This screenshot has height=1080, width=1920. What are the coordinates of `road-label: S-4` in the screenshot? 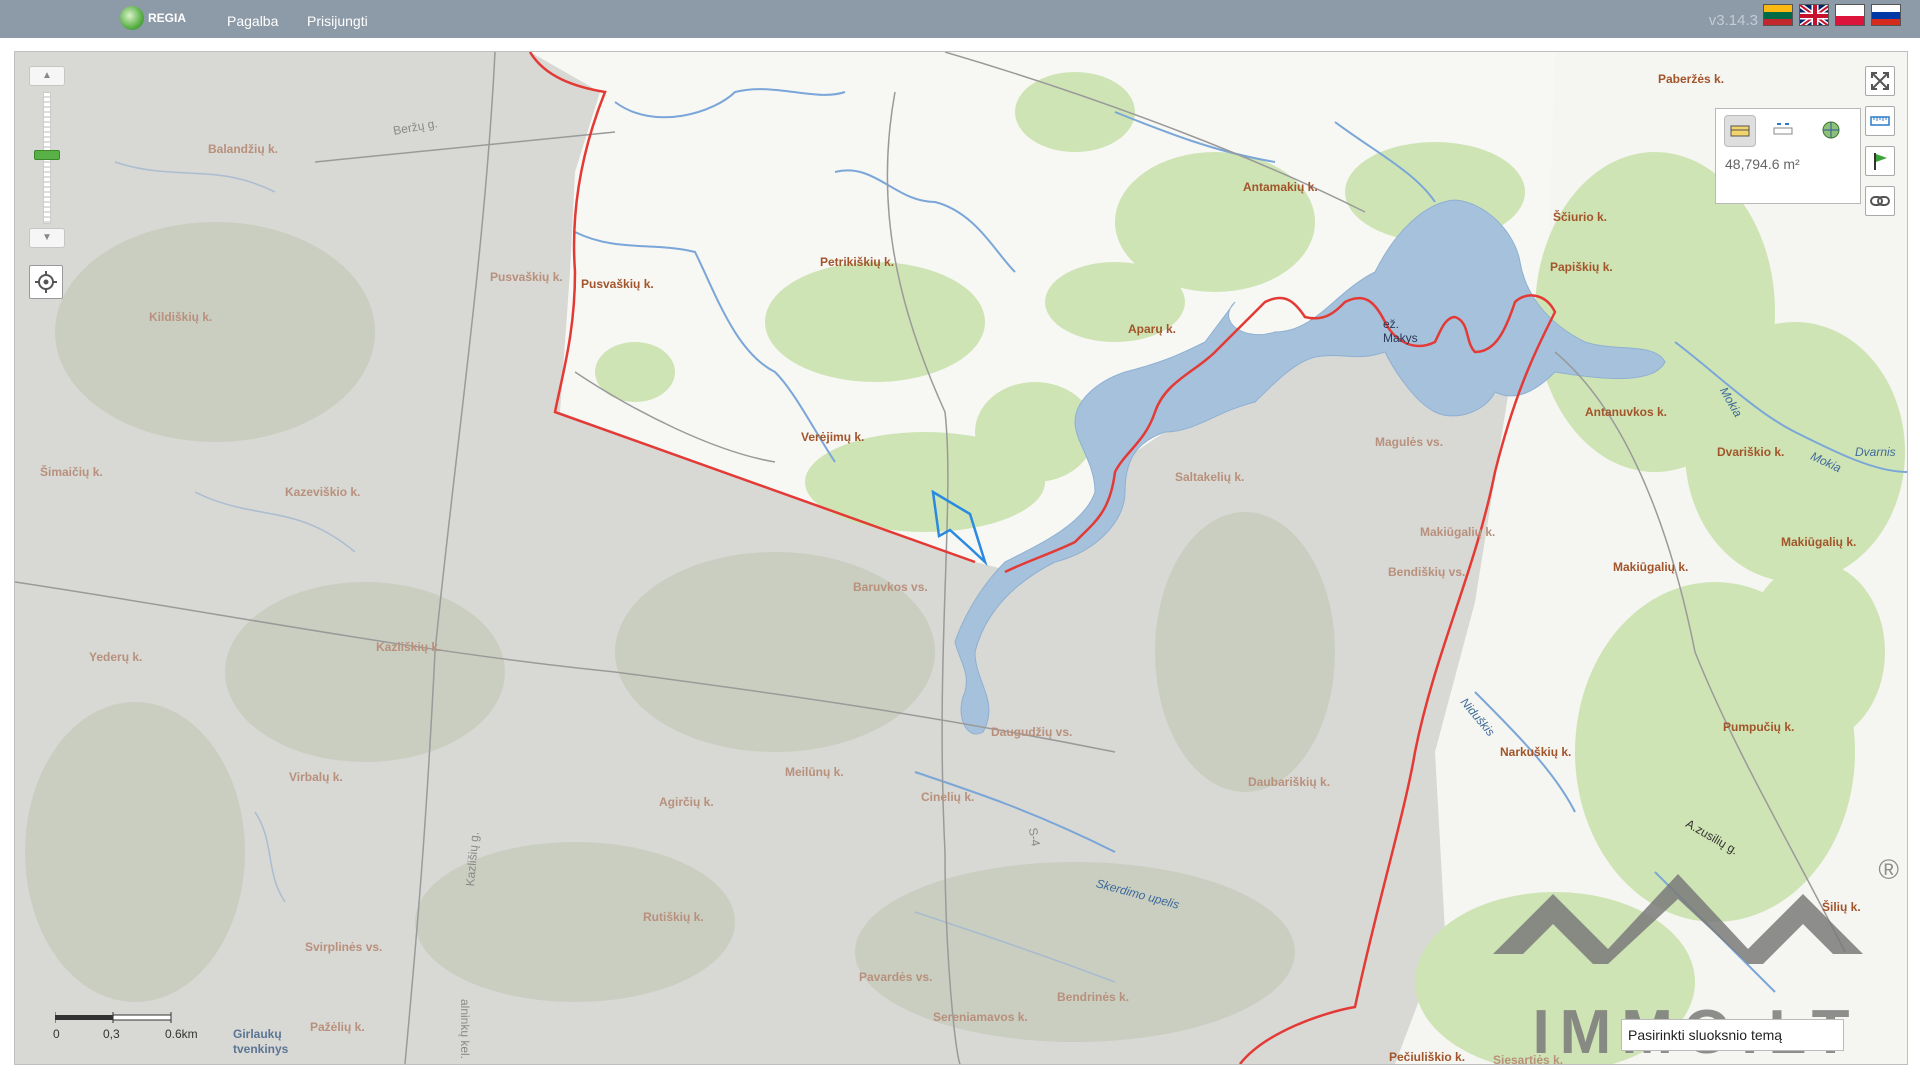 It's located at (1034, 837).